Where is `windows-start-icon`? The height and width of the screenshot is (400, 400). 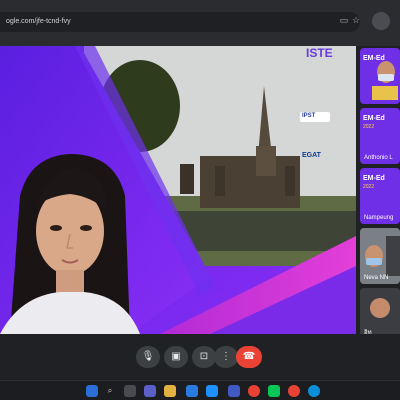
windows-start-icon is located at coordinates (92, 391).